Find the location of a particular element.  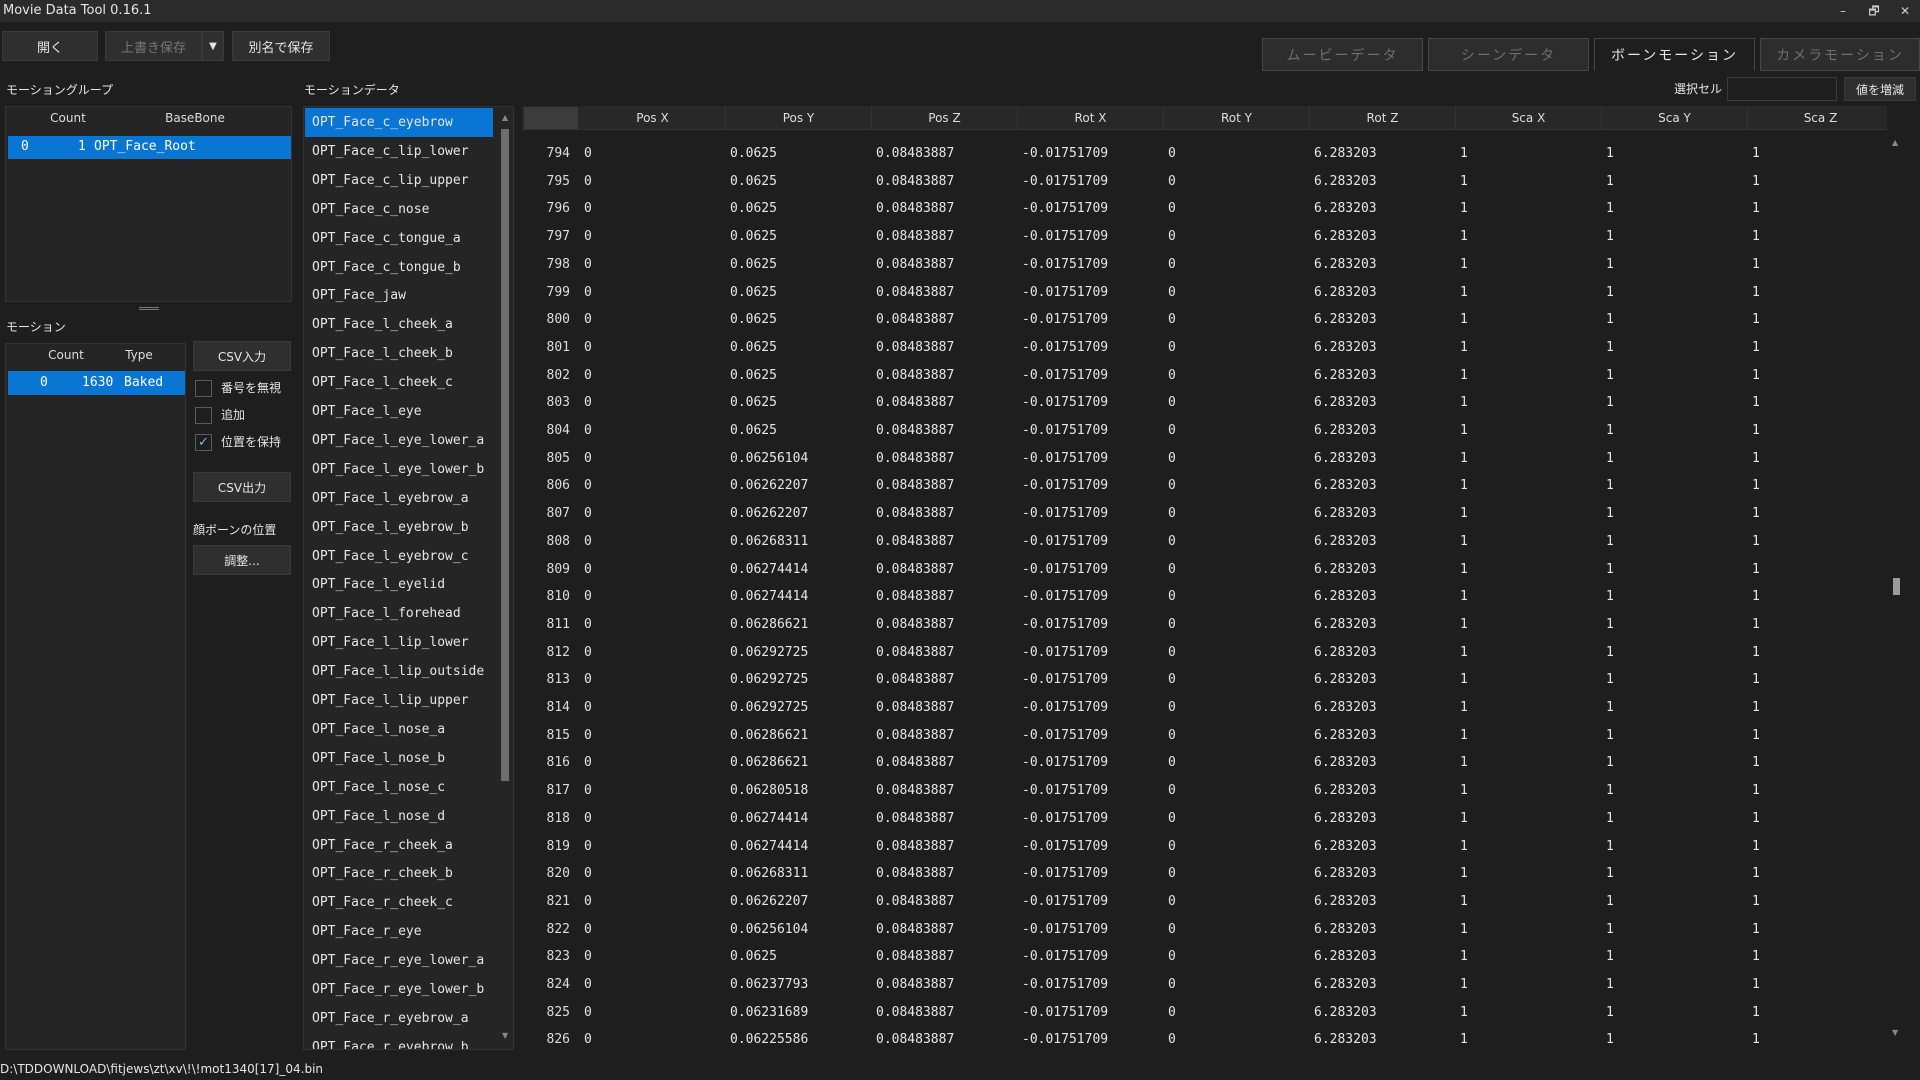

scroll-down-icon: ▼ is located at coordinates (505, 1035).